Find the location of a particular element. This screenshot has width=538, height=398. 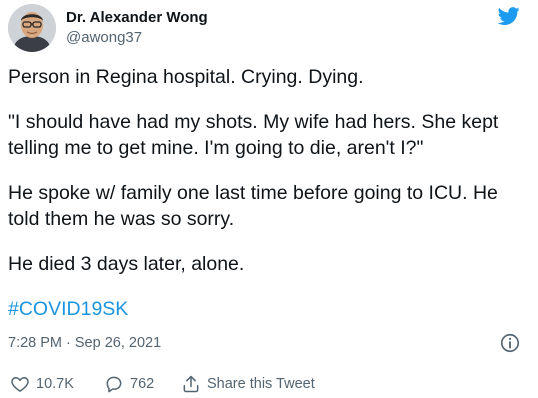

reply-count: 762 is located at coordinates (142, 384).